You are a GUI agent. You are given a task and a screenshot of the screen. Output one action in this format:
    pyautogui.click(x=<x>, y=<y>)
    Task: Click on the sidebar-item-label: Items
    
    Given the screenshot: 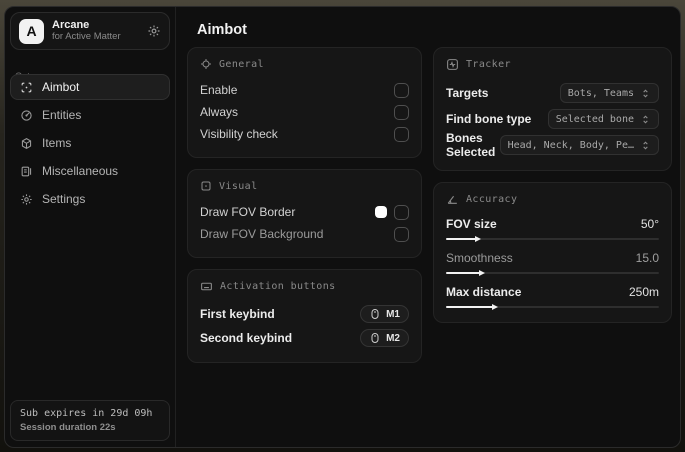 What is the action you would take?
    pyautogui.click(x=57, y=143)
    